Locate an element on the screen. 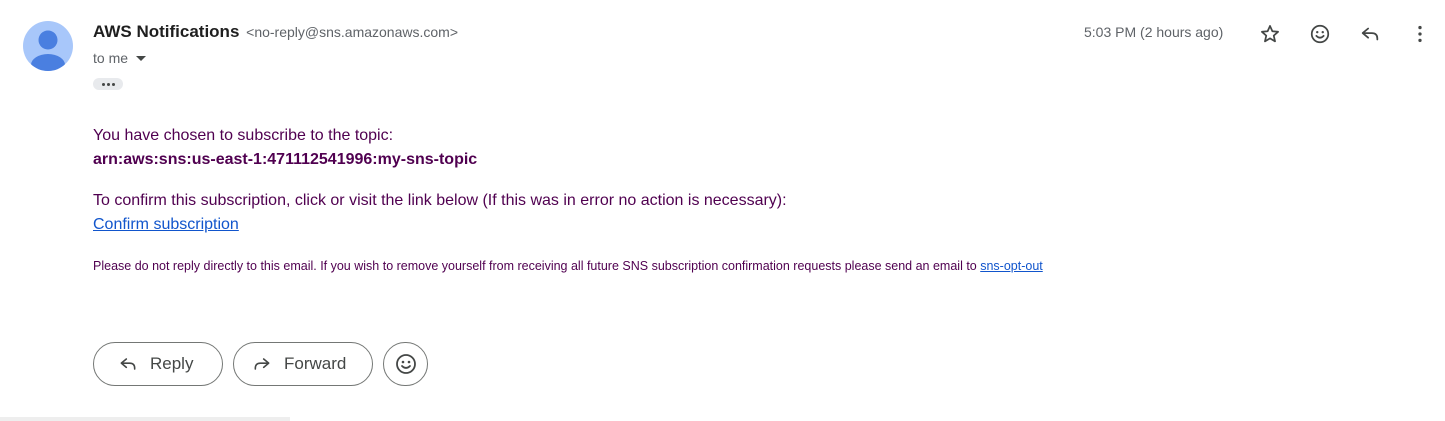 The width and height of the screenshot is (1445, 421). message-timestamp: 5:03 PM (2 hours ago) is located at coordinates (1154, 32).